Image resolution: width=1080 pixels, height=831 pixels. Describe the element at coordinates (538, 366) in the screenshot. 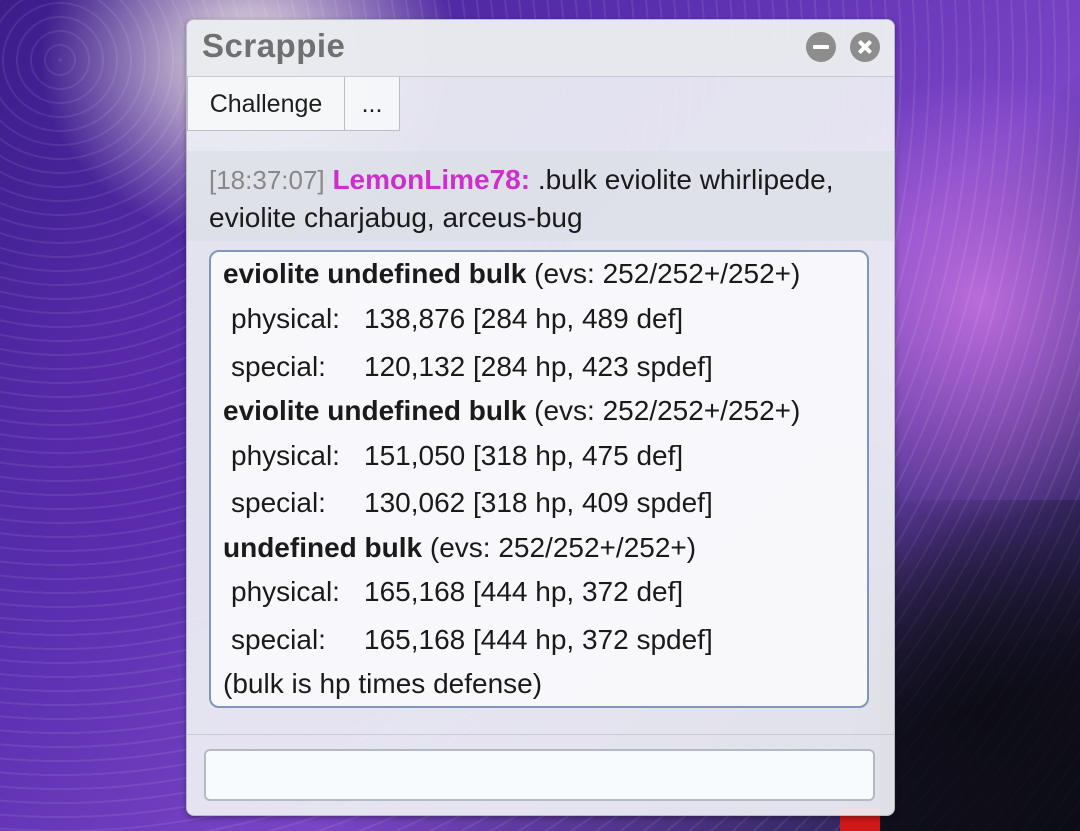

I see `special-value: 120,132 [284 hp, 423 spdef]` at that location.